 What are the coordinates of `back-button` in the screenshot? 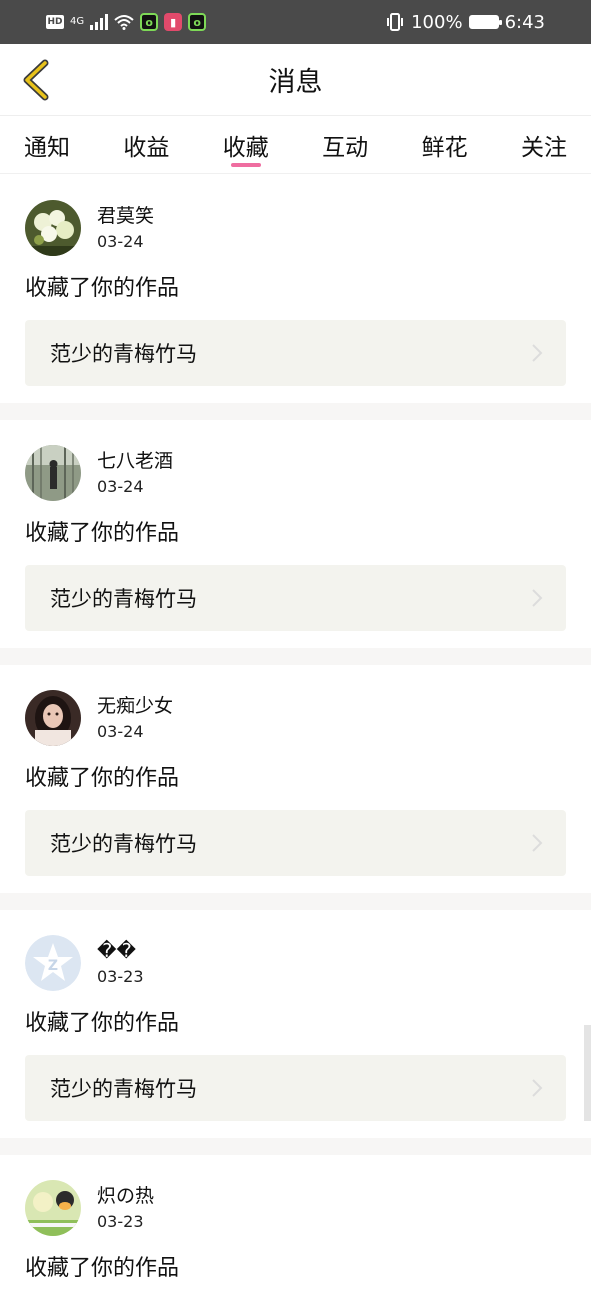 It's located at (36, 80).